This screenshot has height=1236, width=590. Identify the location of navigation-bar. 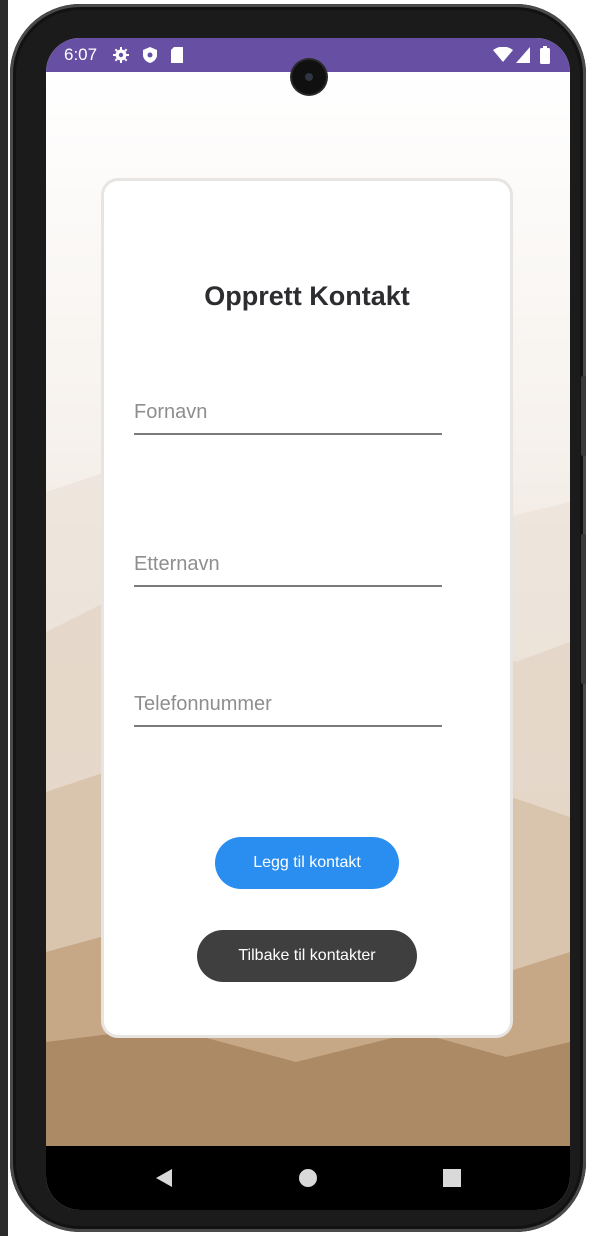
(308, 1178).